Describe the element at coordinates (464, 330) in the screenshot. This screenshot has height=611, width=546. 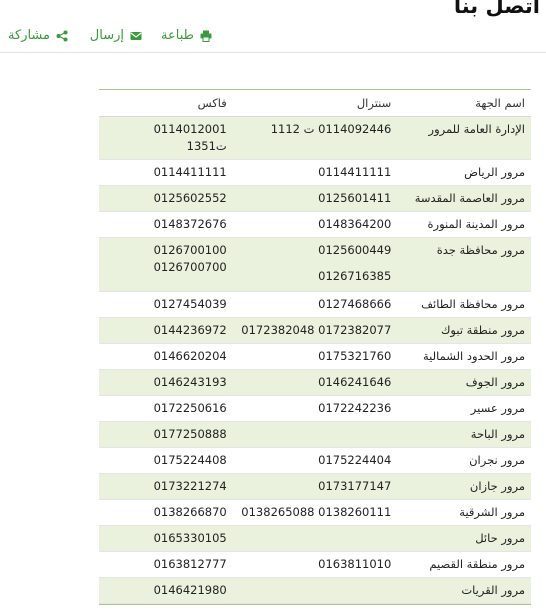
I see `cell-name: مرور منطقة تبوك` at that location.